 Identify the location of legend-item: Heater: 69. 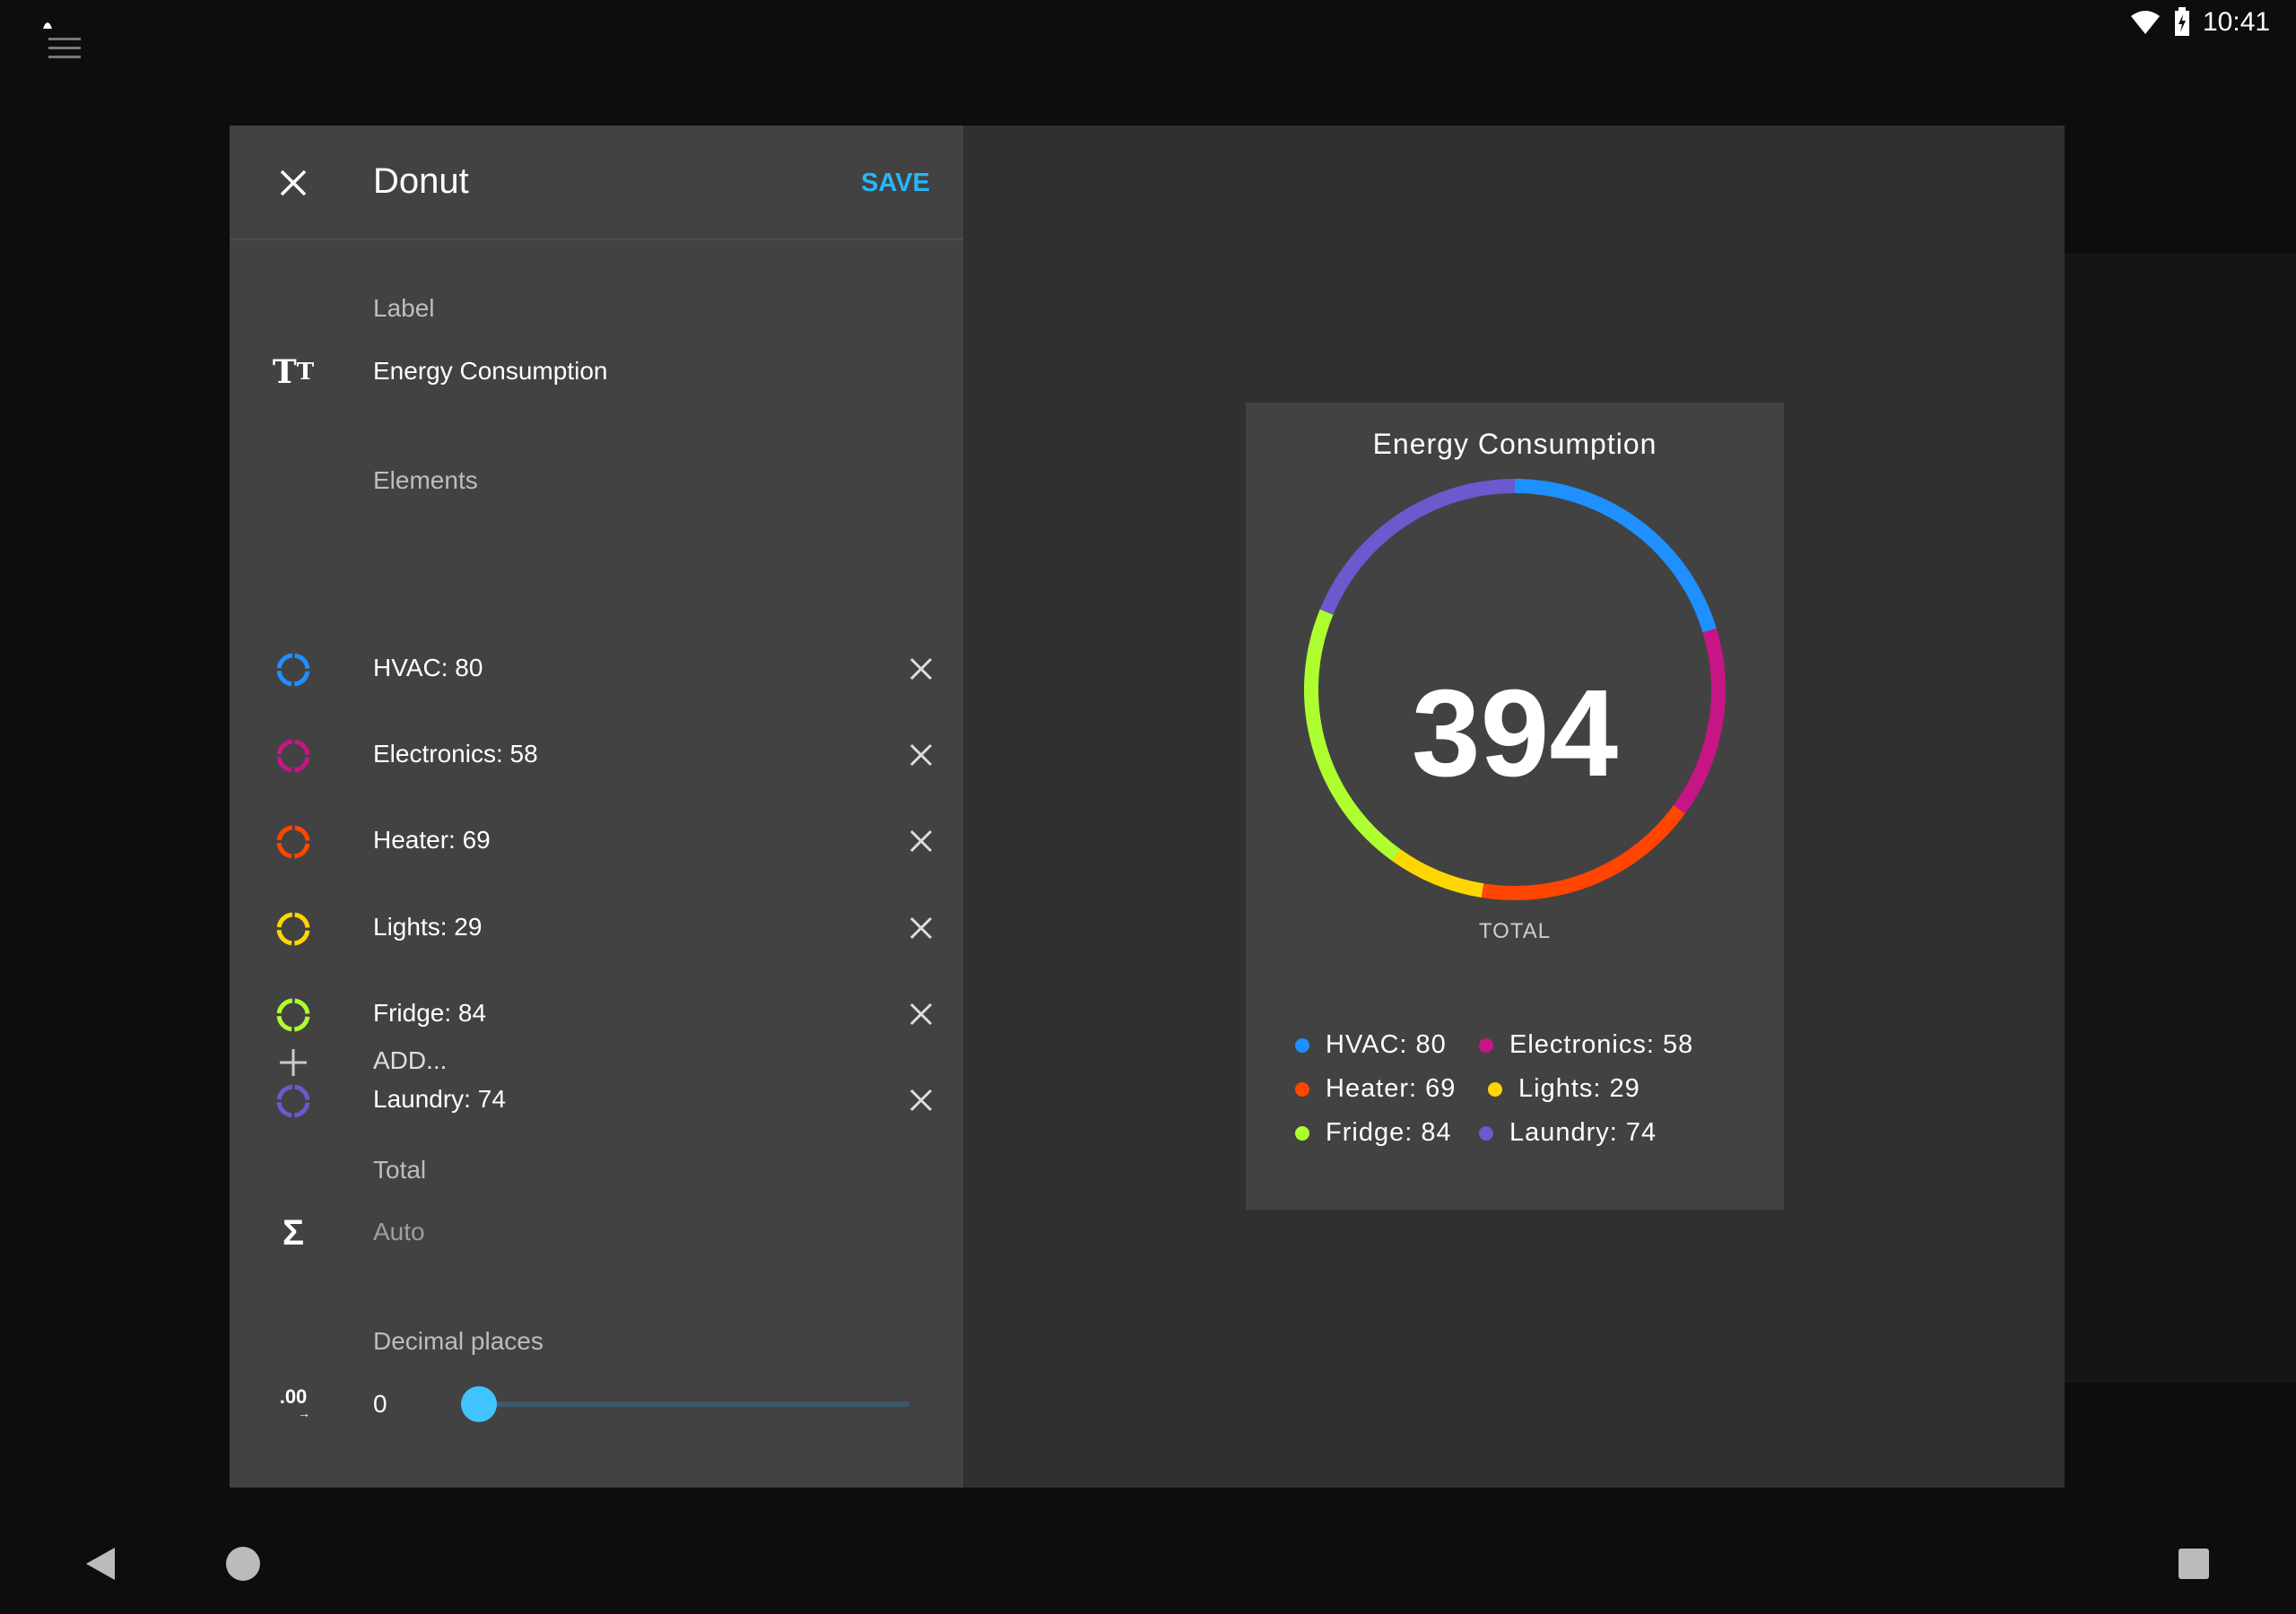
(1375, 1089).